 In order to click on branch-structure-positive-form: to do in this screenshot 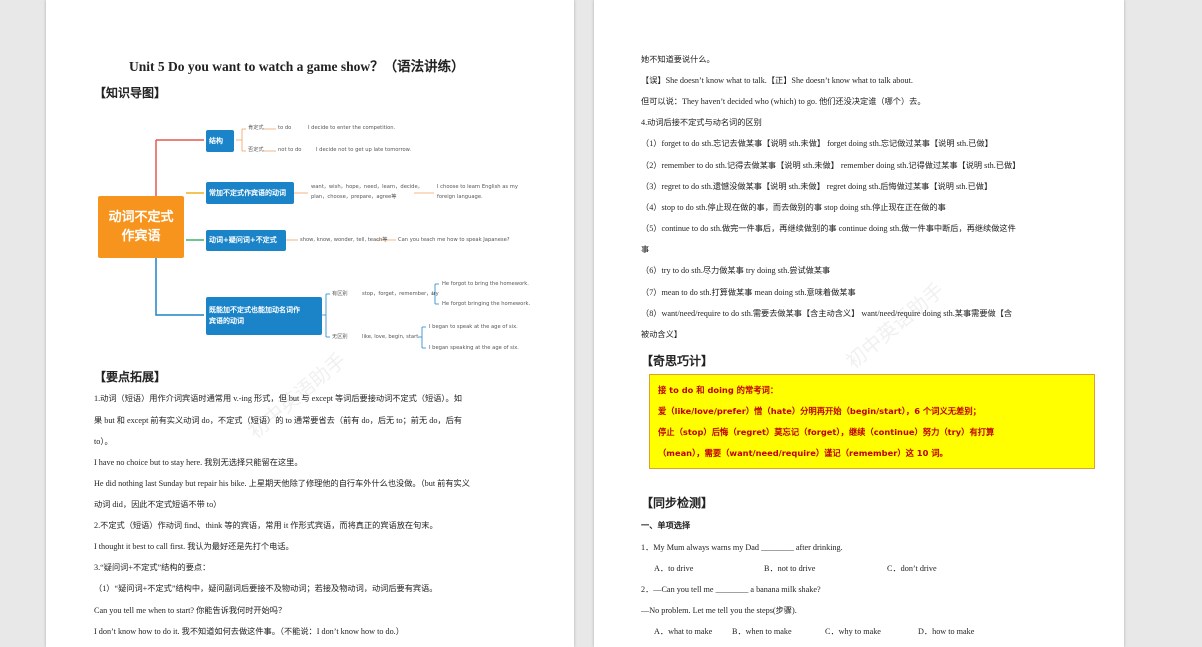, I will do `click(285, 128)`.